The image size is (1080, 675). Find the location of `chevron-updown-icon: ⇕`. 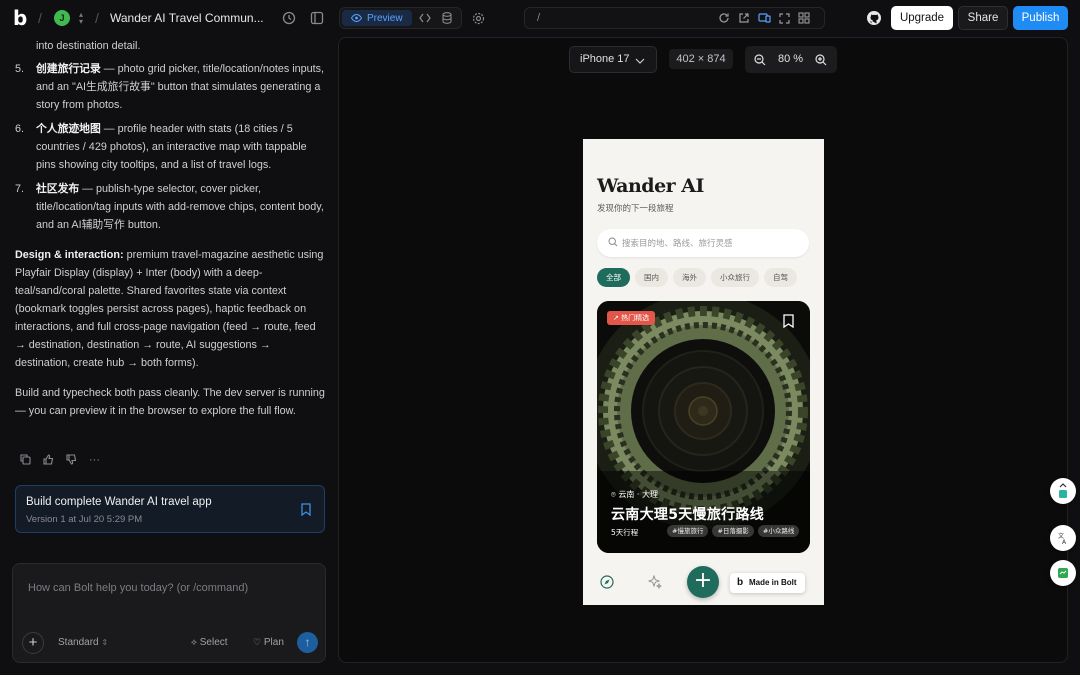

chevron-updown-icon: ⇕ is located at coordinates (105, 642).